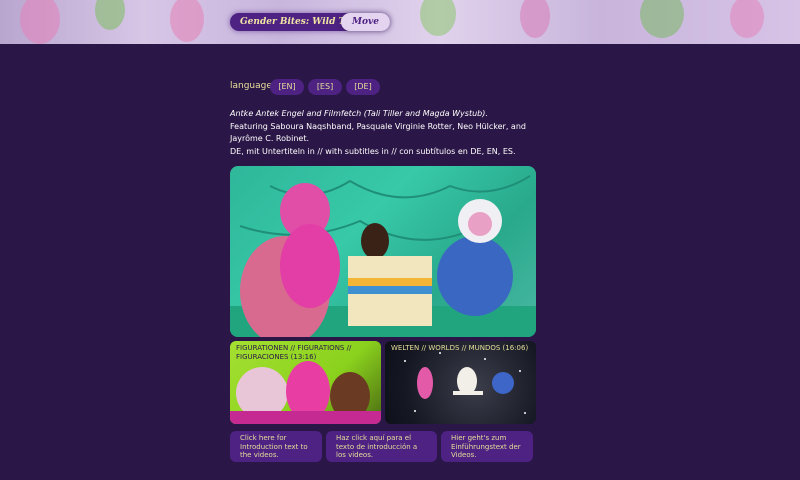 This screenshot has height=480, width=800. I want to click on language-es-button: [ES], so click(325, 87).